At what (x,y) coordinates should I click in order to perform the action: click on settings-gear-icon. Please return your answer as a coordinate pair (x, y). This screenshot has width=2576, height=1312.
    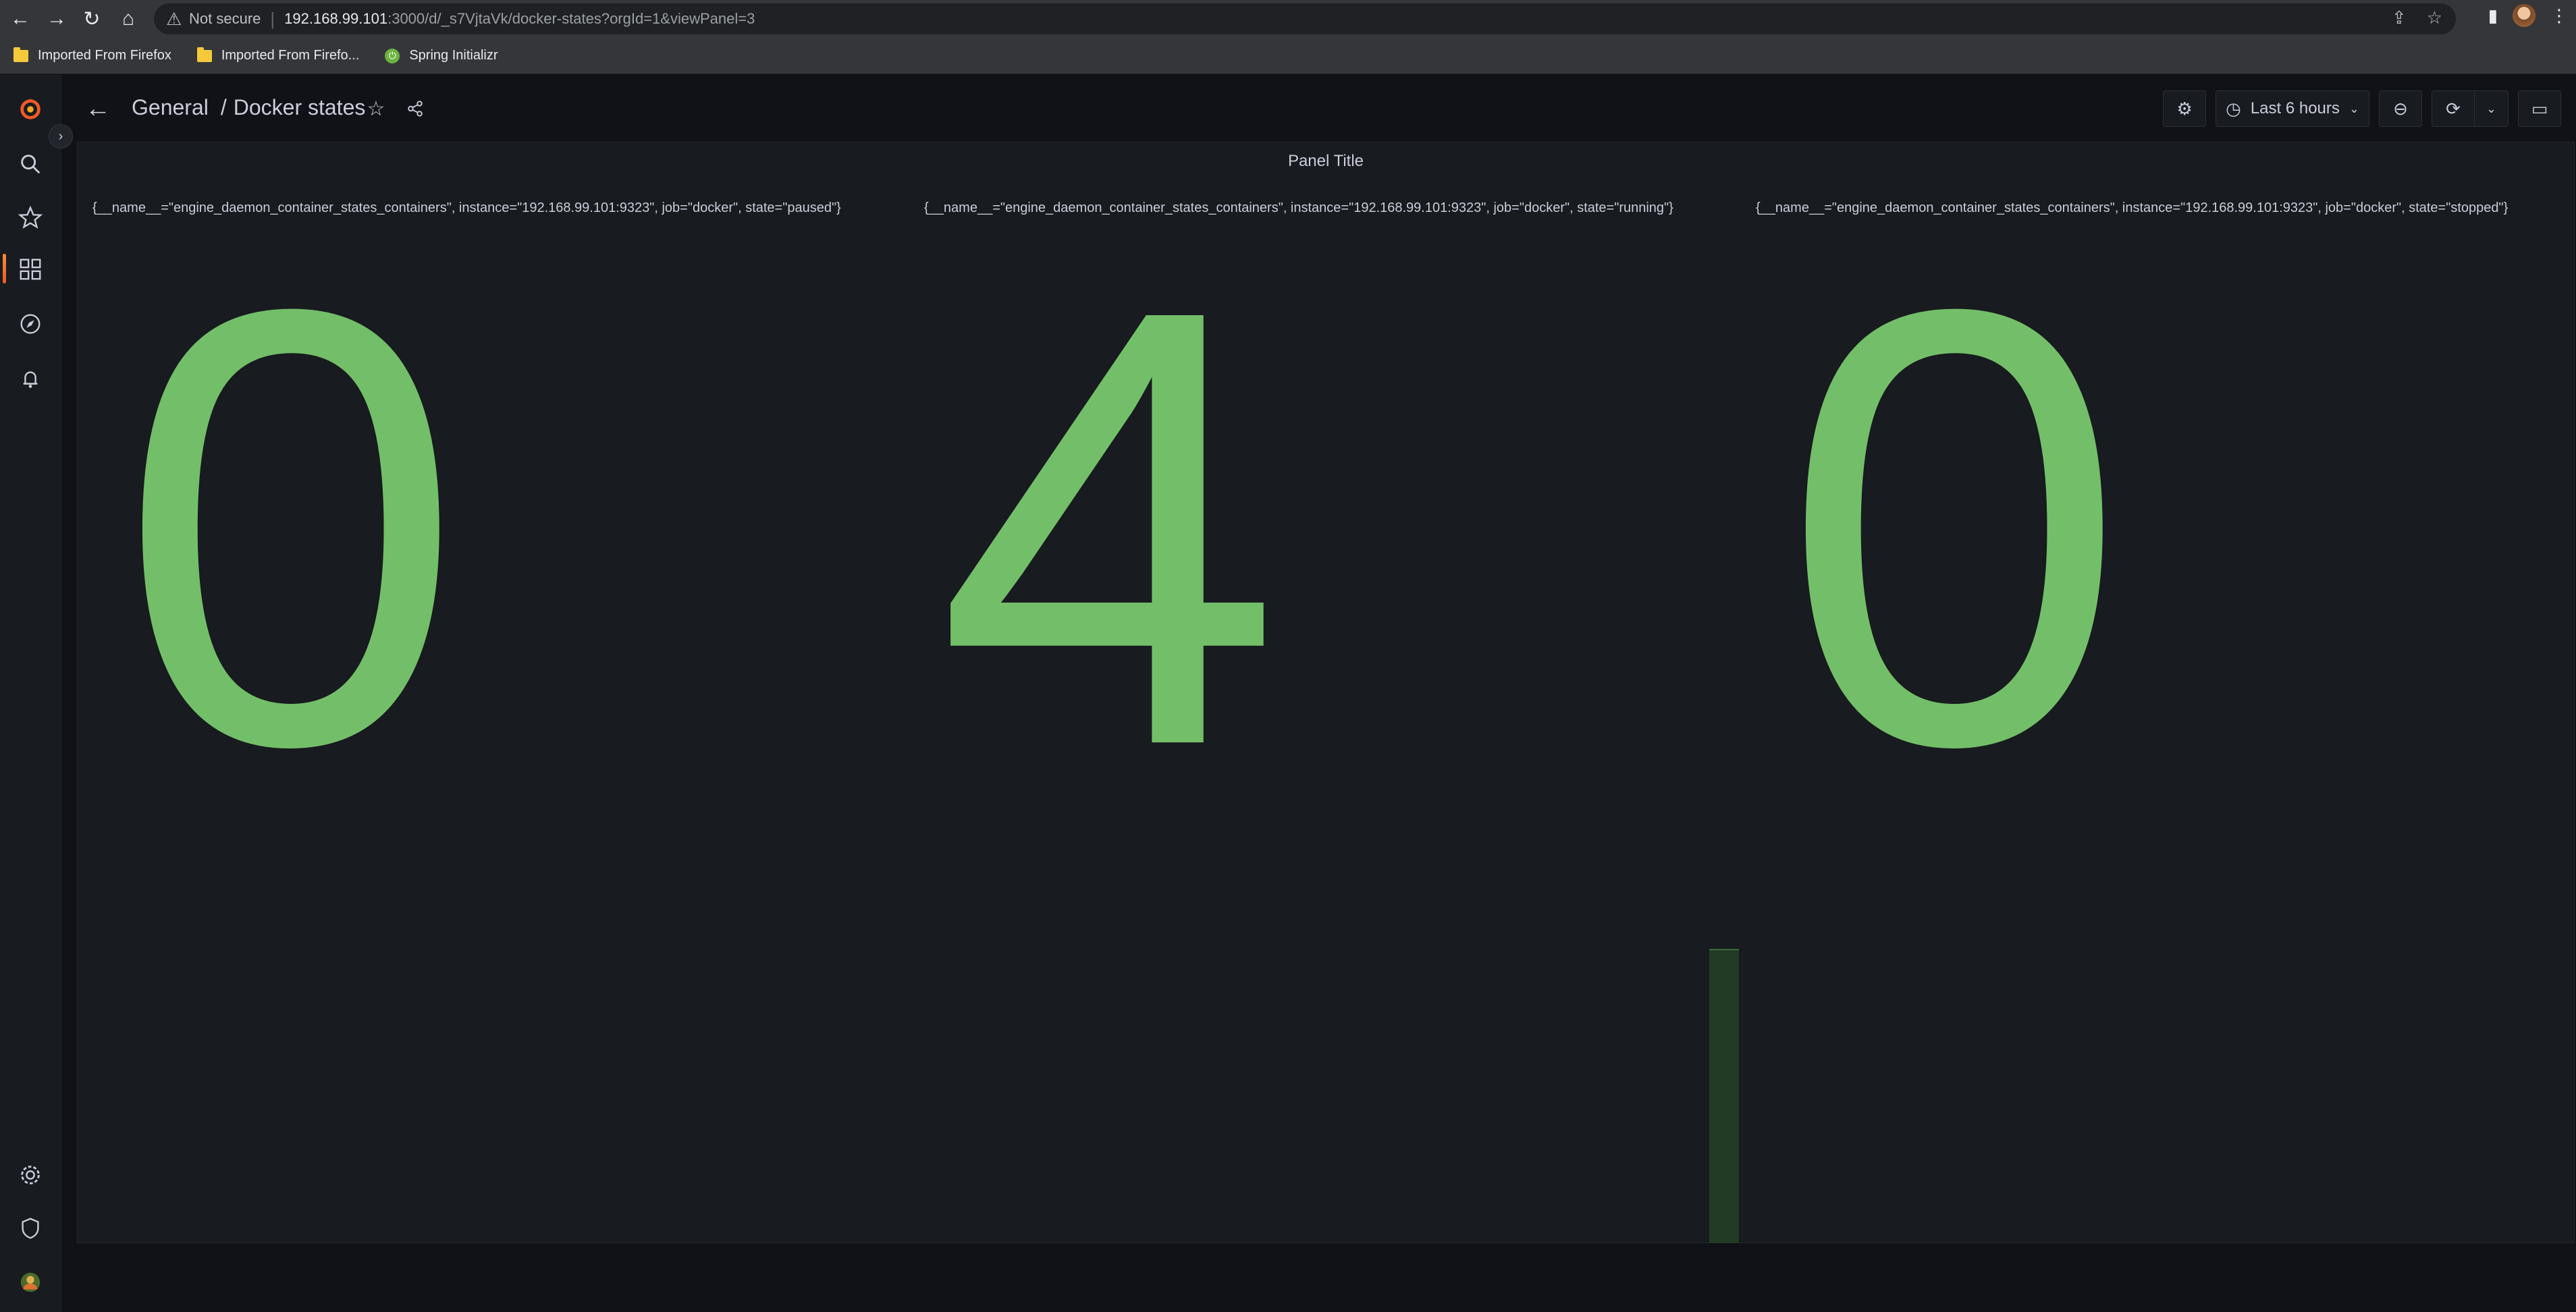
    Looking at the image, I should click on (31, 1175).